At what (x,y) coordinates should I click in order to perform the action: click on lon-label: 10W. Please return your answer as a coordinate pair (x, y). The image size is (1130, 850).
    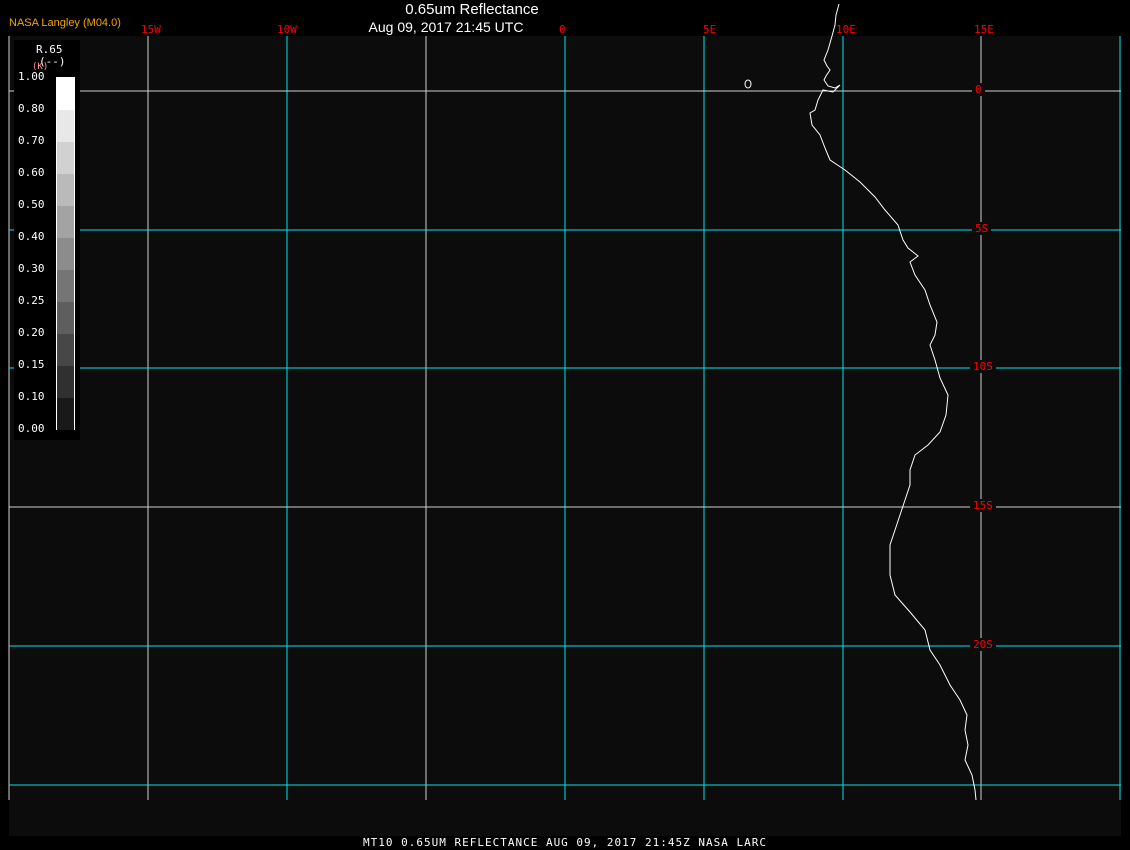
    Looking at the image, I should click on (287, 29).